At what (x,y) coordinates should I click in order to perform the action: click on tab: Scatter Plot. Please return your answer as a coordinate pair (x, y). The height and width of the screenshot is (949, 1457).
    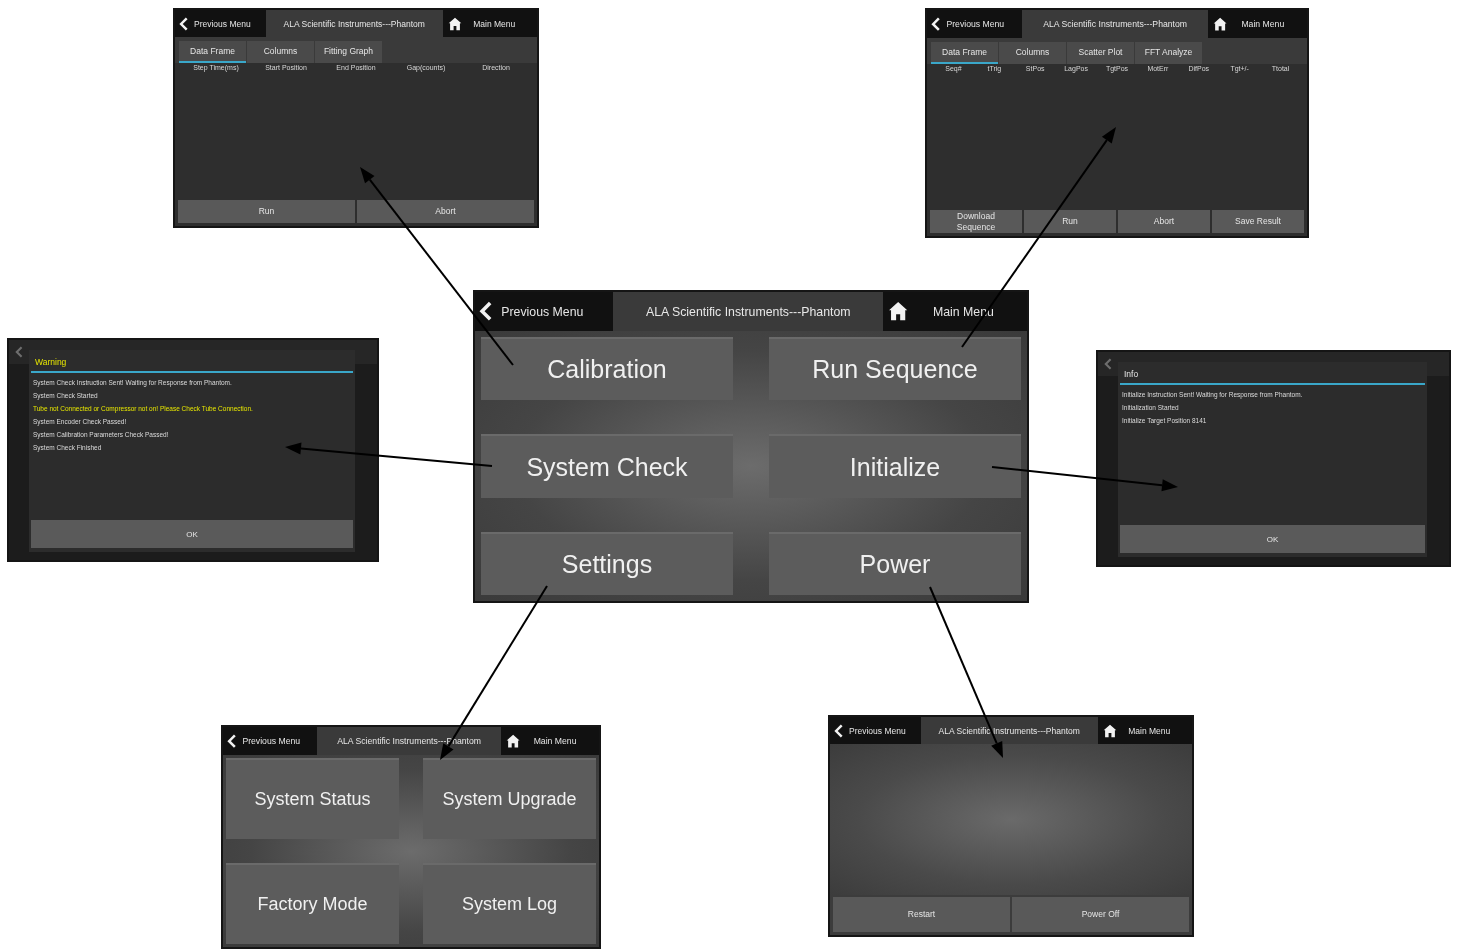
    Looking at the image, I should click on (1100, 52).